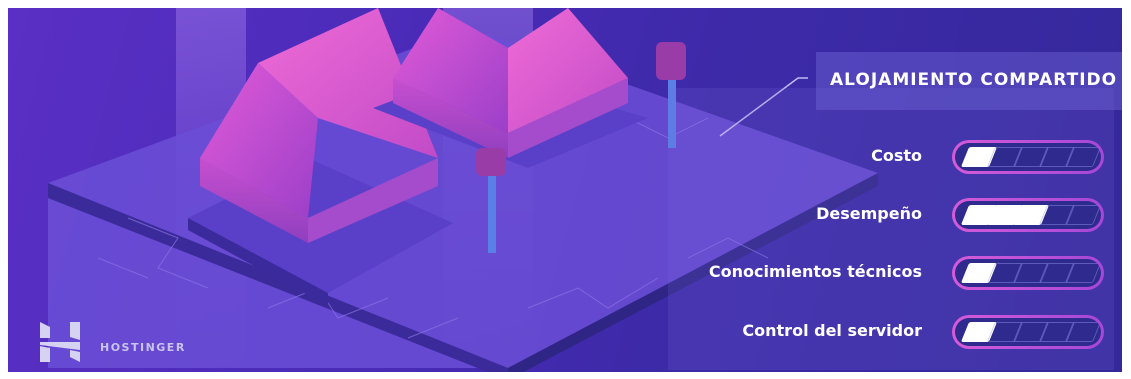  What do you see at coordinates (1028, 332) in the screenshot?
I see `rating-meter-server-control` at bounding box center [1028, 332].